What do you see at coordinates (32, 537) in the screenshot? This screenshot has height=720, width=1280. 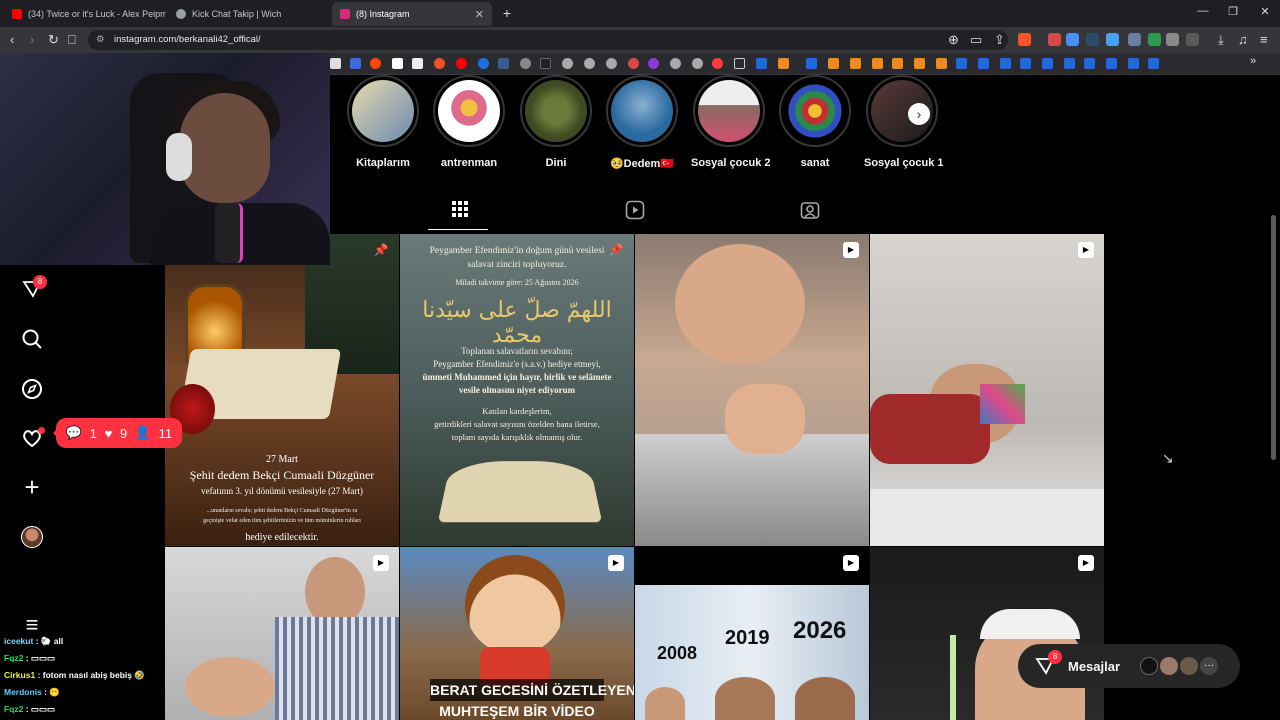 I see `profile-avatar` at bounding box center [32, 537].